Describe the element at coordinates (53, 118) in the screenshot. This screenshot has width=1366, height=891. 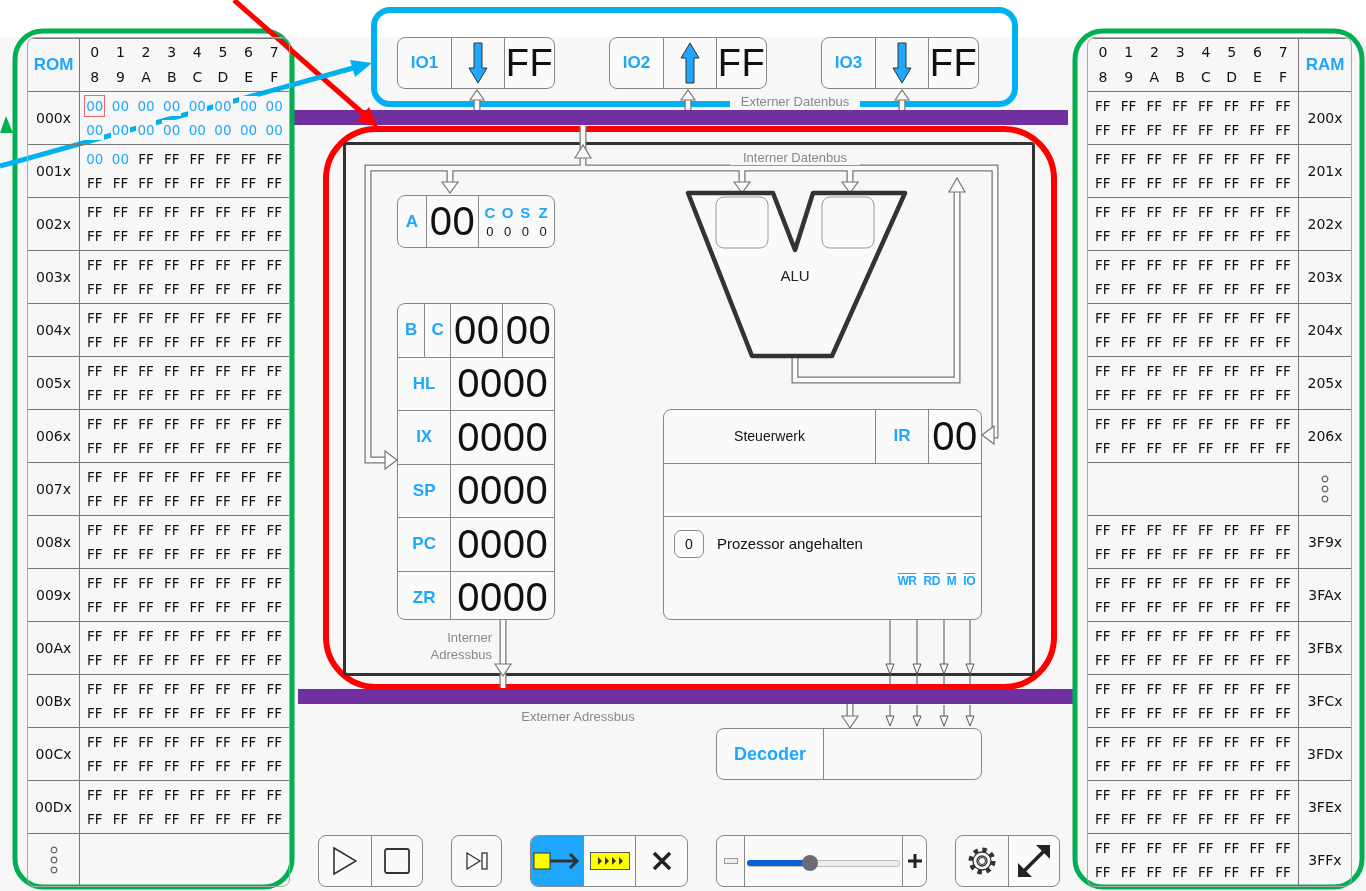
I see `row-address: 000x` at that location.